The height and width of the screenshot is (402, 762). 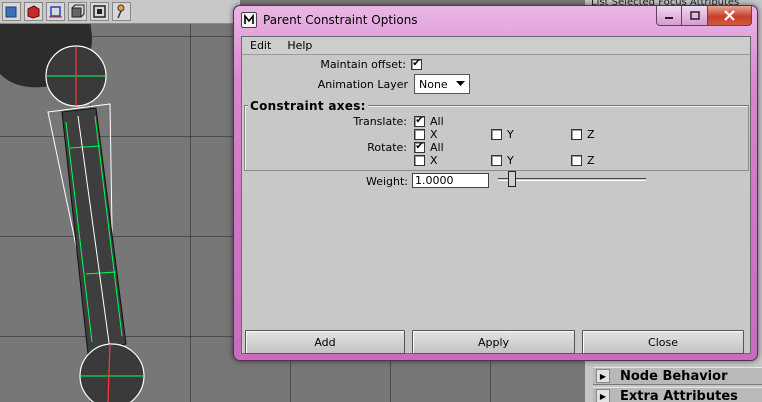 What do you see at coordinates (11, 11) in the screenshot?
I see `cube-icon` at bounding box center [11, 11].